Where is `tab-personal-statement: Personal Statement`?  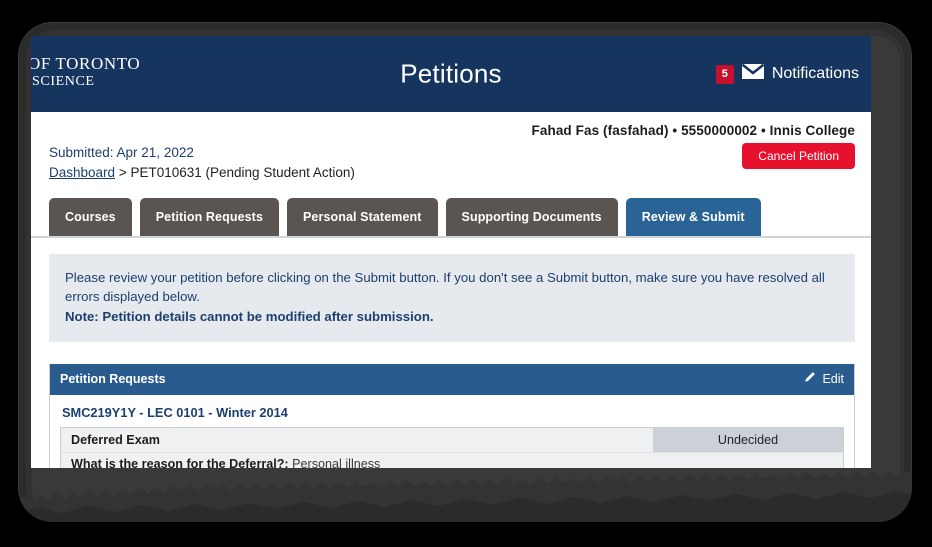
tab-personal-statement: Personal Statement is located at coordinates (362, 217).